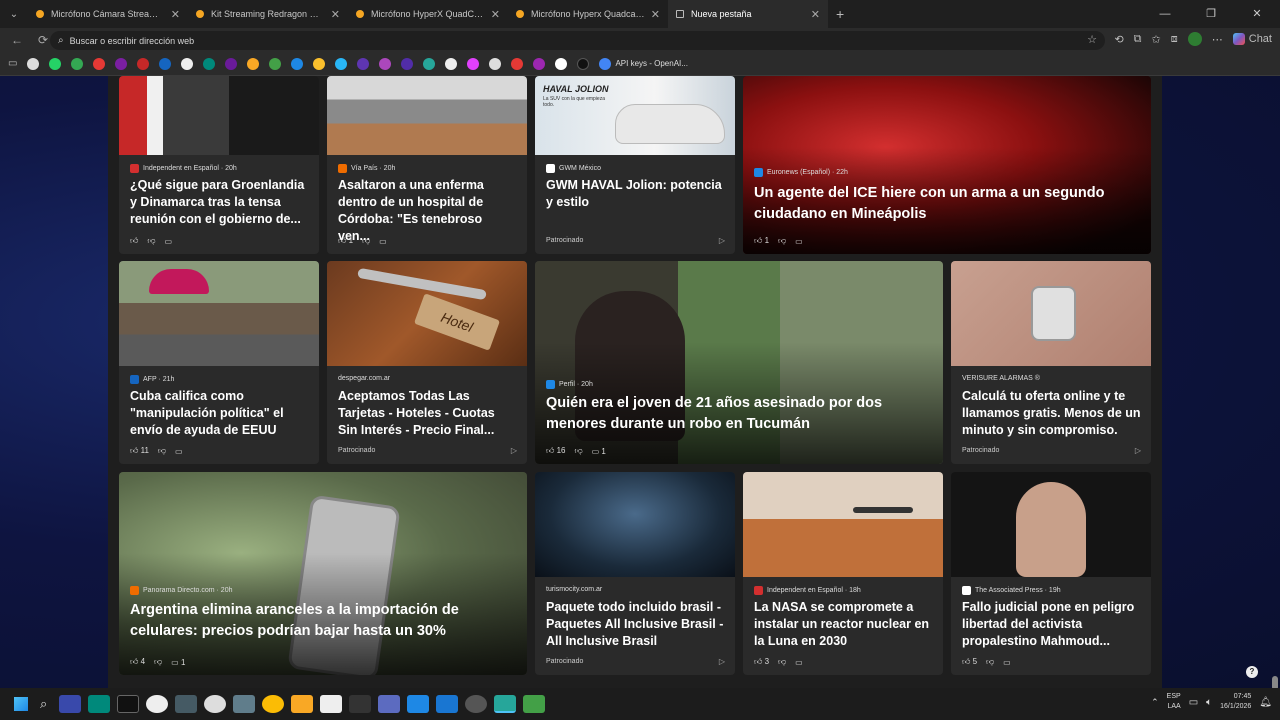  Describe the element at coordinates (209, 63) in the screenshot. I see `bookmark-teal-icon` at that location.